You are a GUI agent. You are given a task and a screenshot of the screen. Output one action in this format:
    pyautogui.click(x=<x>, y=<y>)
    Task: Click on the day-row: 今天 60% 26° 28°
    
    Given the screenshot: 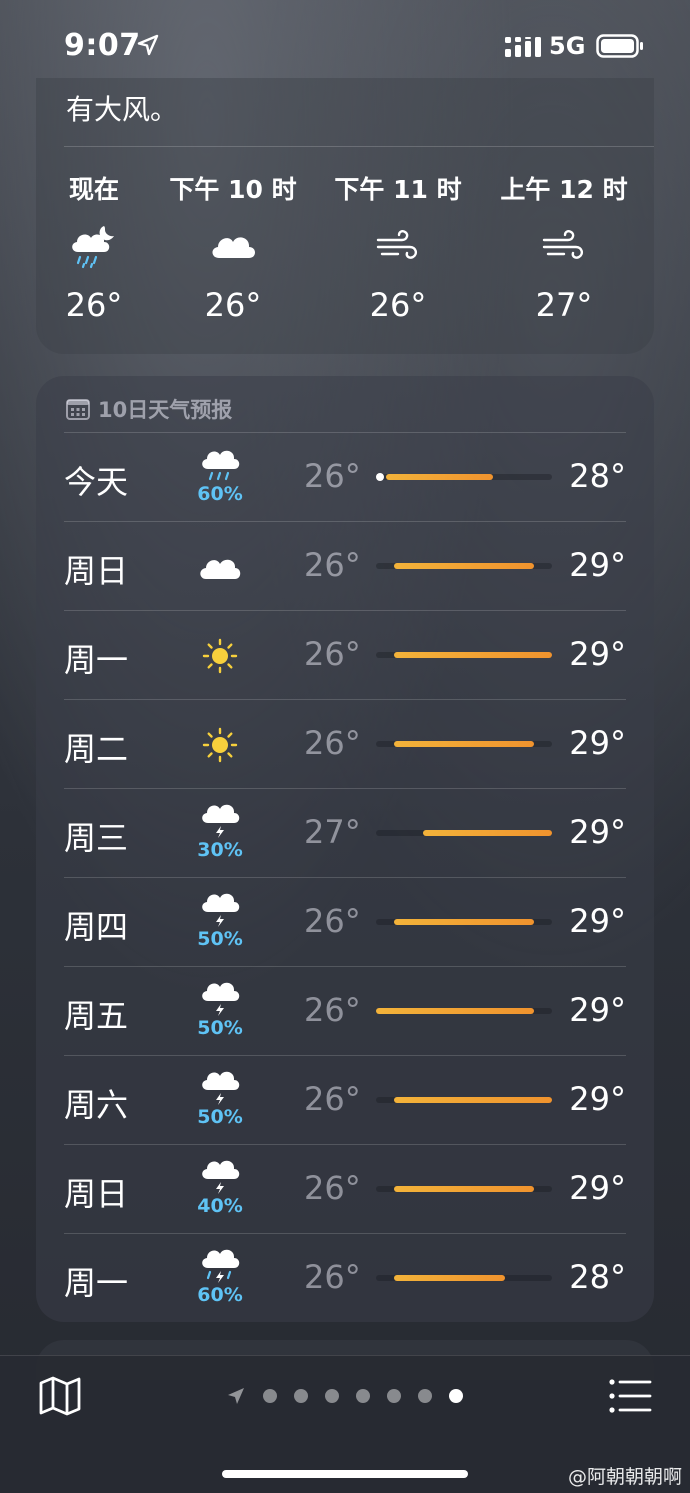 What is the action you would take?
    pyautogui.click(x=345, y=477)
    